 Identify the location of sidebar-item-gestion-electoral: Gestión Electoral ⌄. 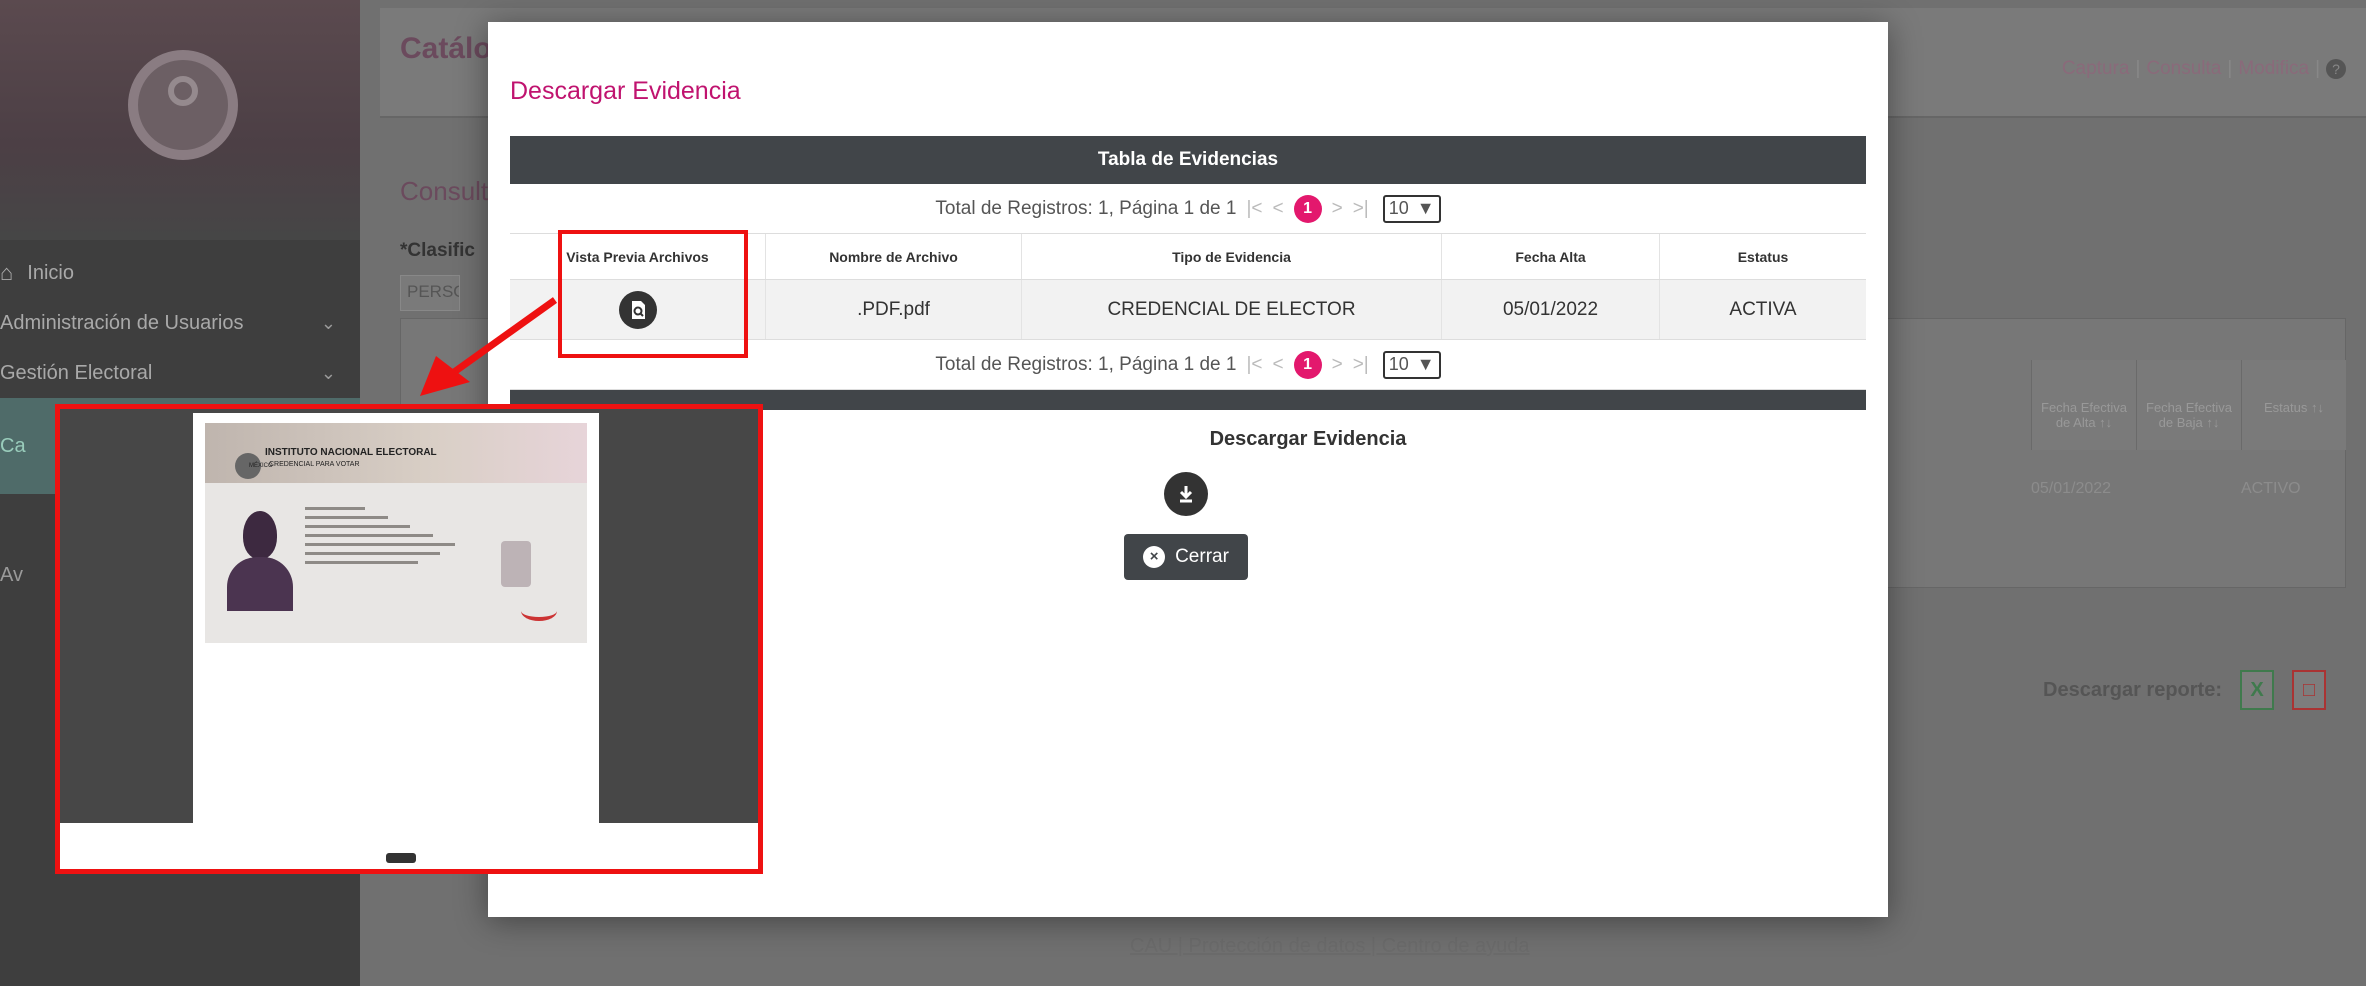
(180, 373).